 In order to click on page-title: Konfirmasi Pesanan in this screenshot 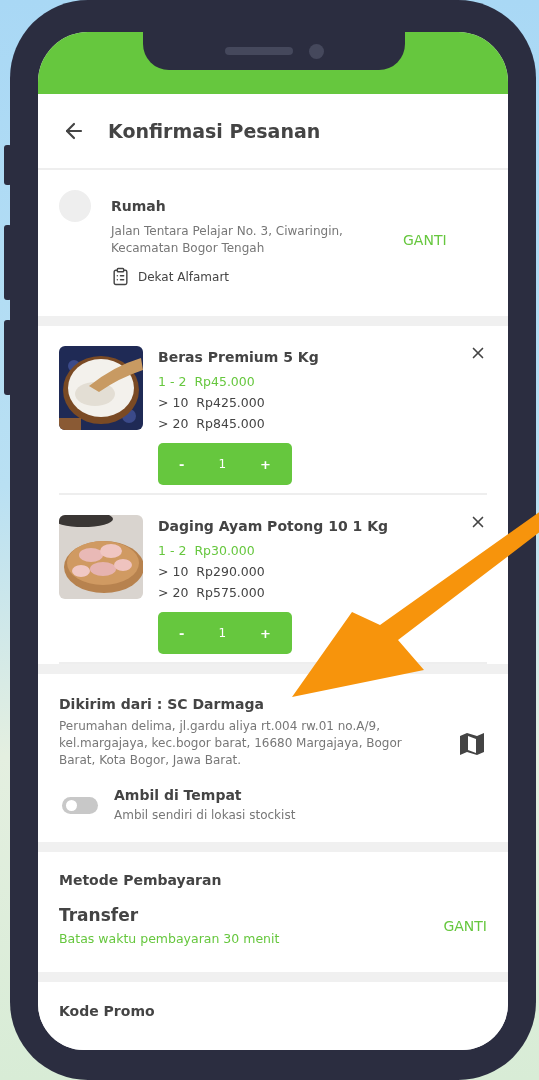, I will do `click(214, 131)`.